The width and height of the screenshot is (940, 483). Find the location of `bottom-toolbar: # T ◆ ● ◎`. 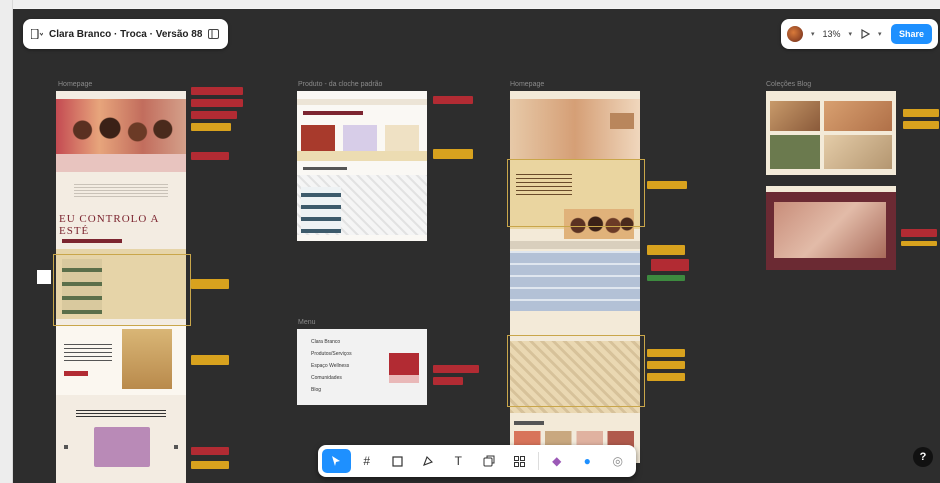

bottom-toolbar: # T ◆ ● ◎ is located at coordinates (477, 461).